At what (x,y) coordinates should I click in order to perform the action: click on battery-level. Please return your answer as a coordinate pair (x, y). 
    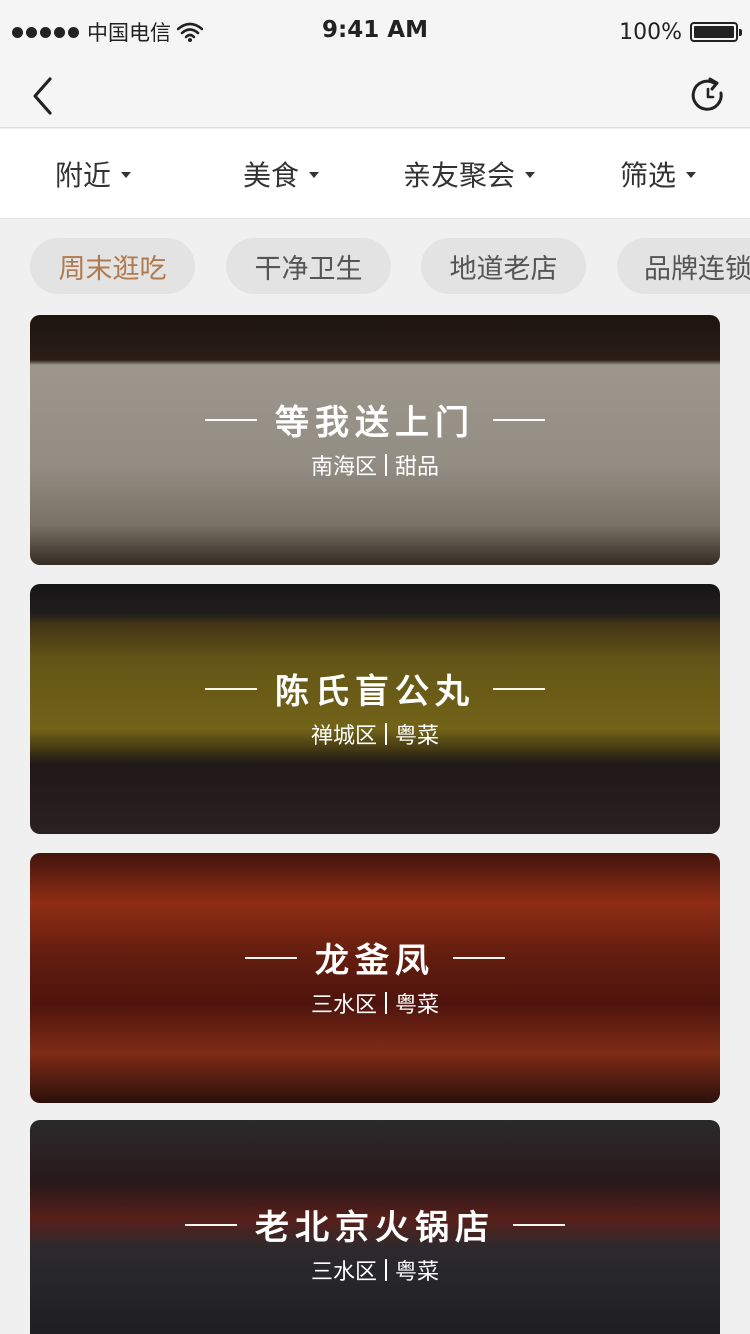
    Looking at the image, I should click on (714, 32).